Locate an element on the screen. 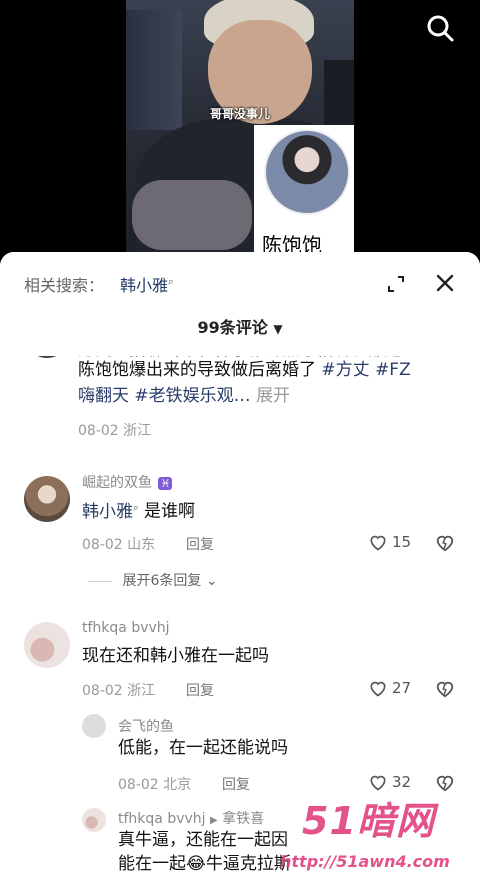 This screenshot has height=888, width=480. caret-down-icon: ▼ is located at coordinates (278, 329).